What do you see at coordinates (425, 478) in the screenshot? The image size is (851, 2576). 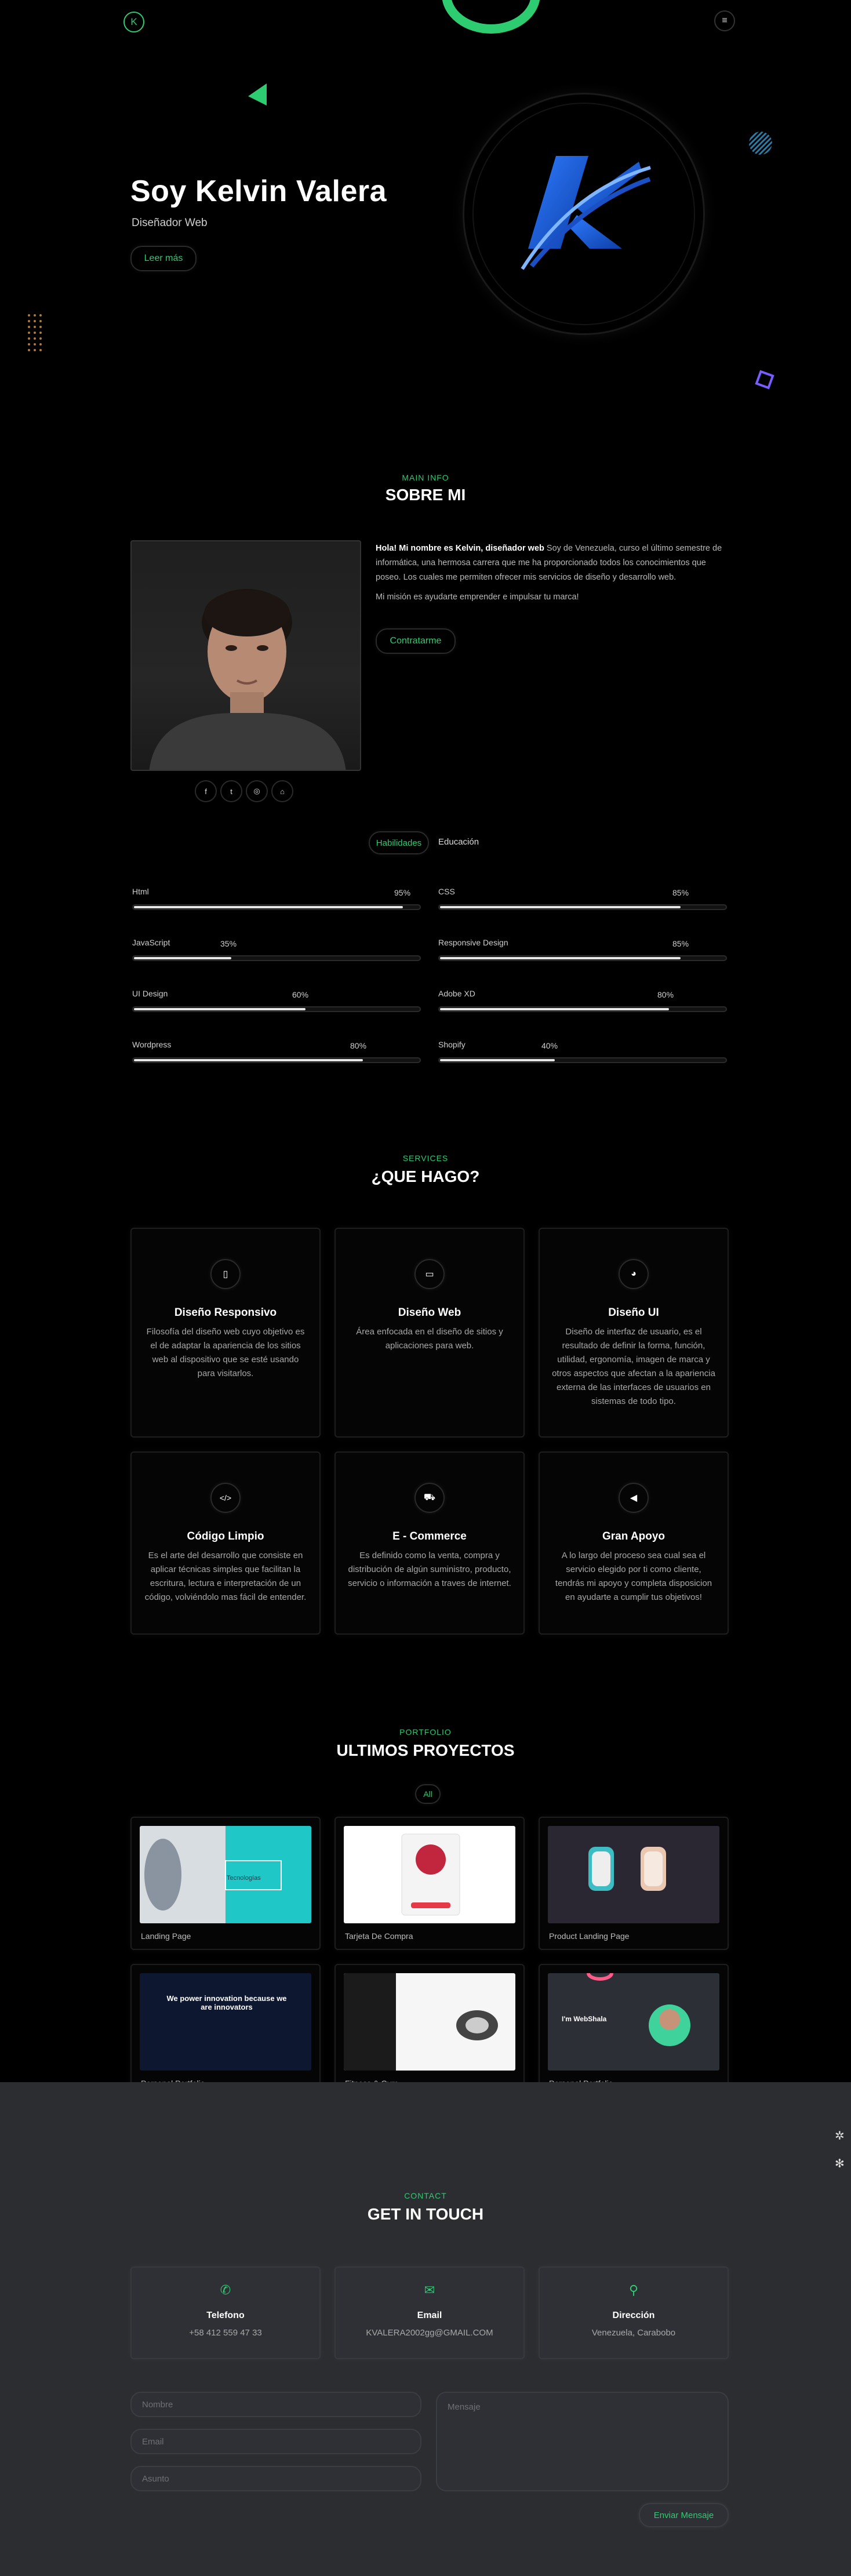 I see `about-subtitle: MAIN INFO` at bounding box center [425, 478].